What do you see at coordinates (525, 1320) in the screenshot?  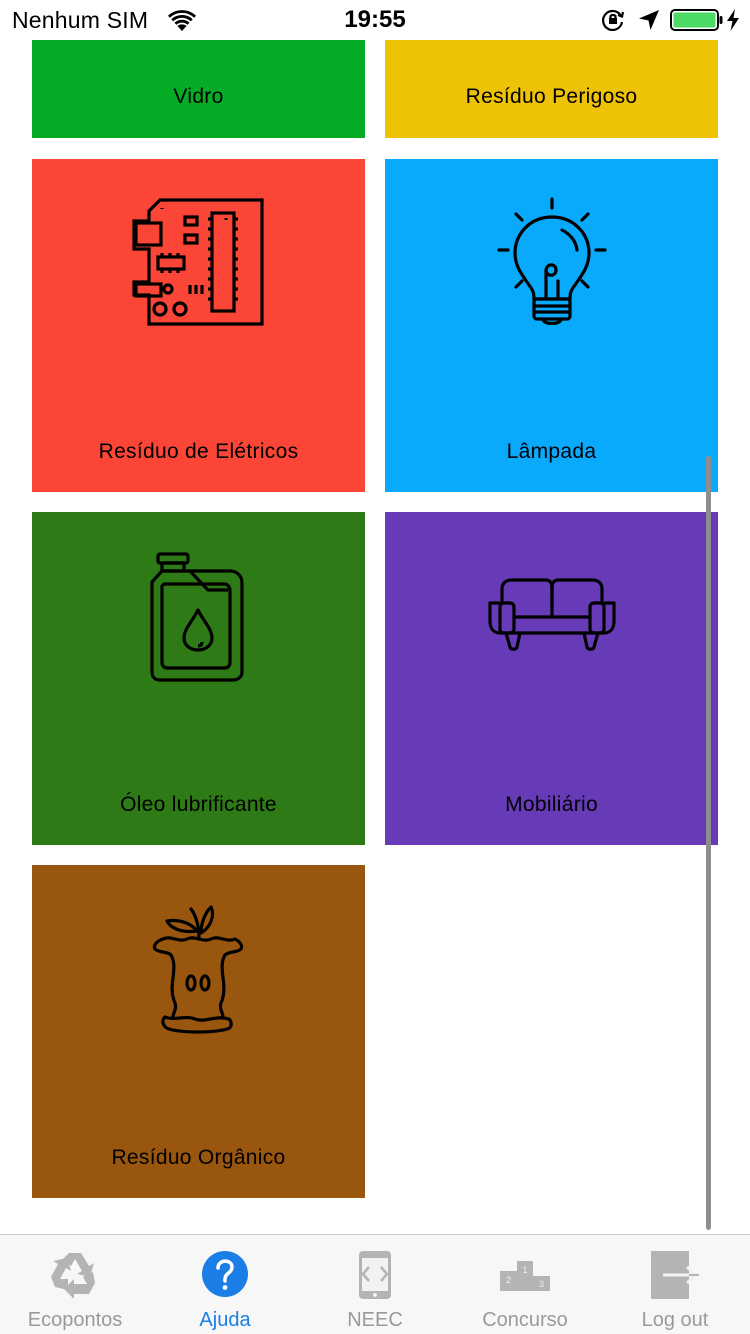 I see `tab-label: Concurso` at bounding box center [525, 1320].